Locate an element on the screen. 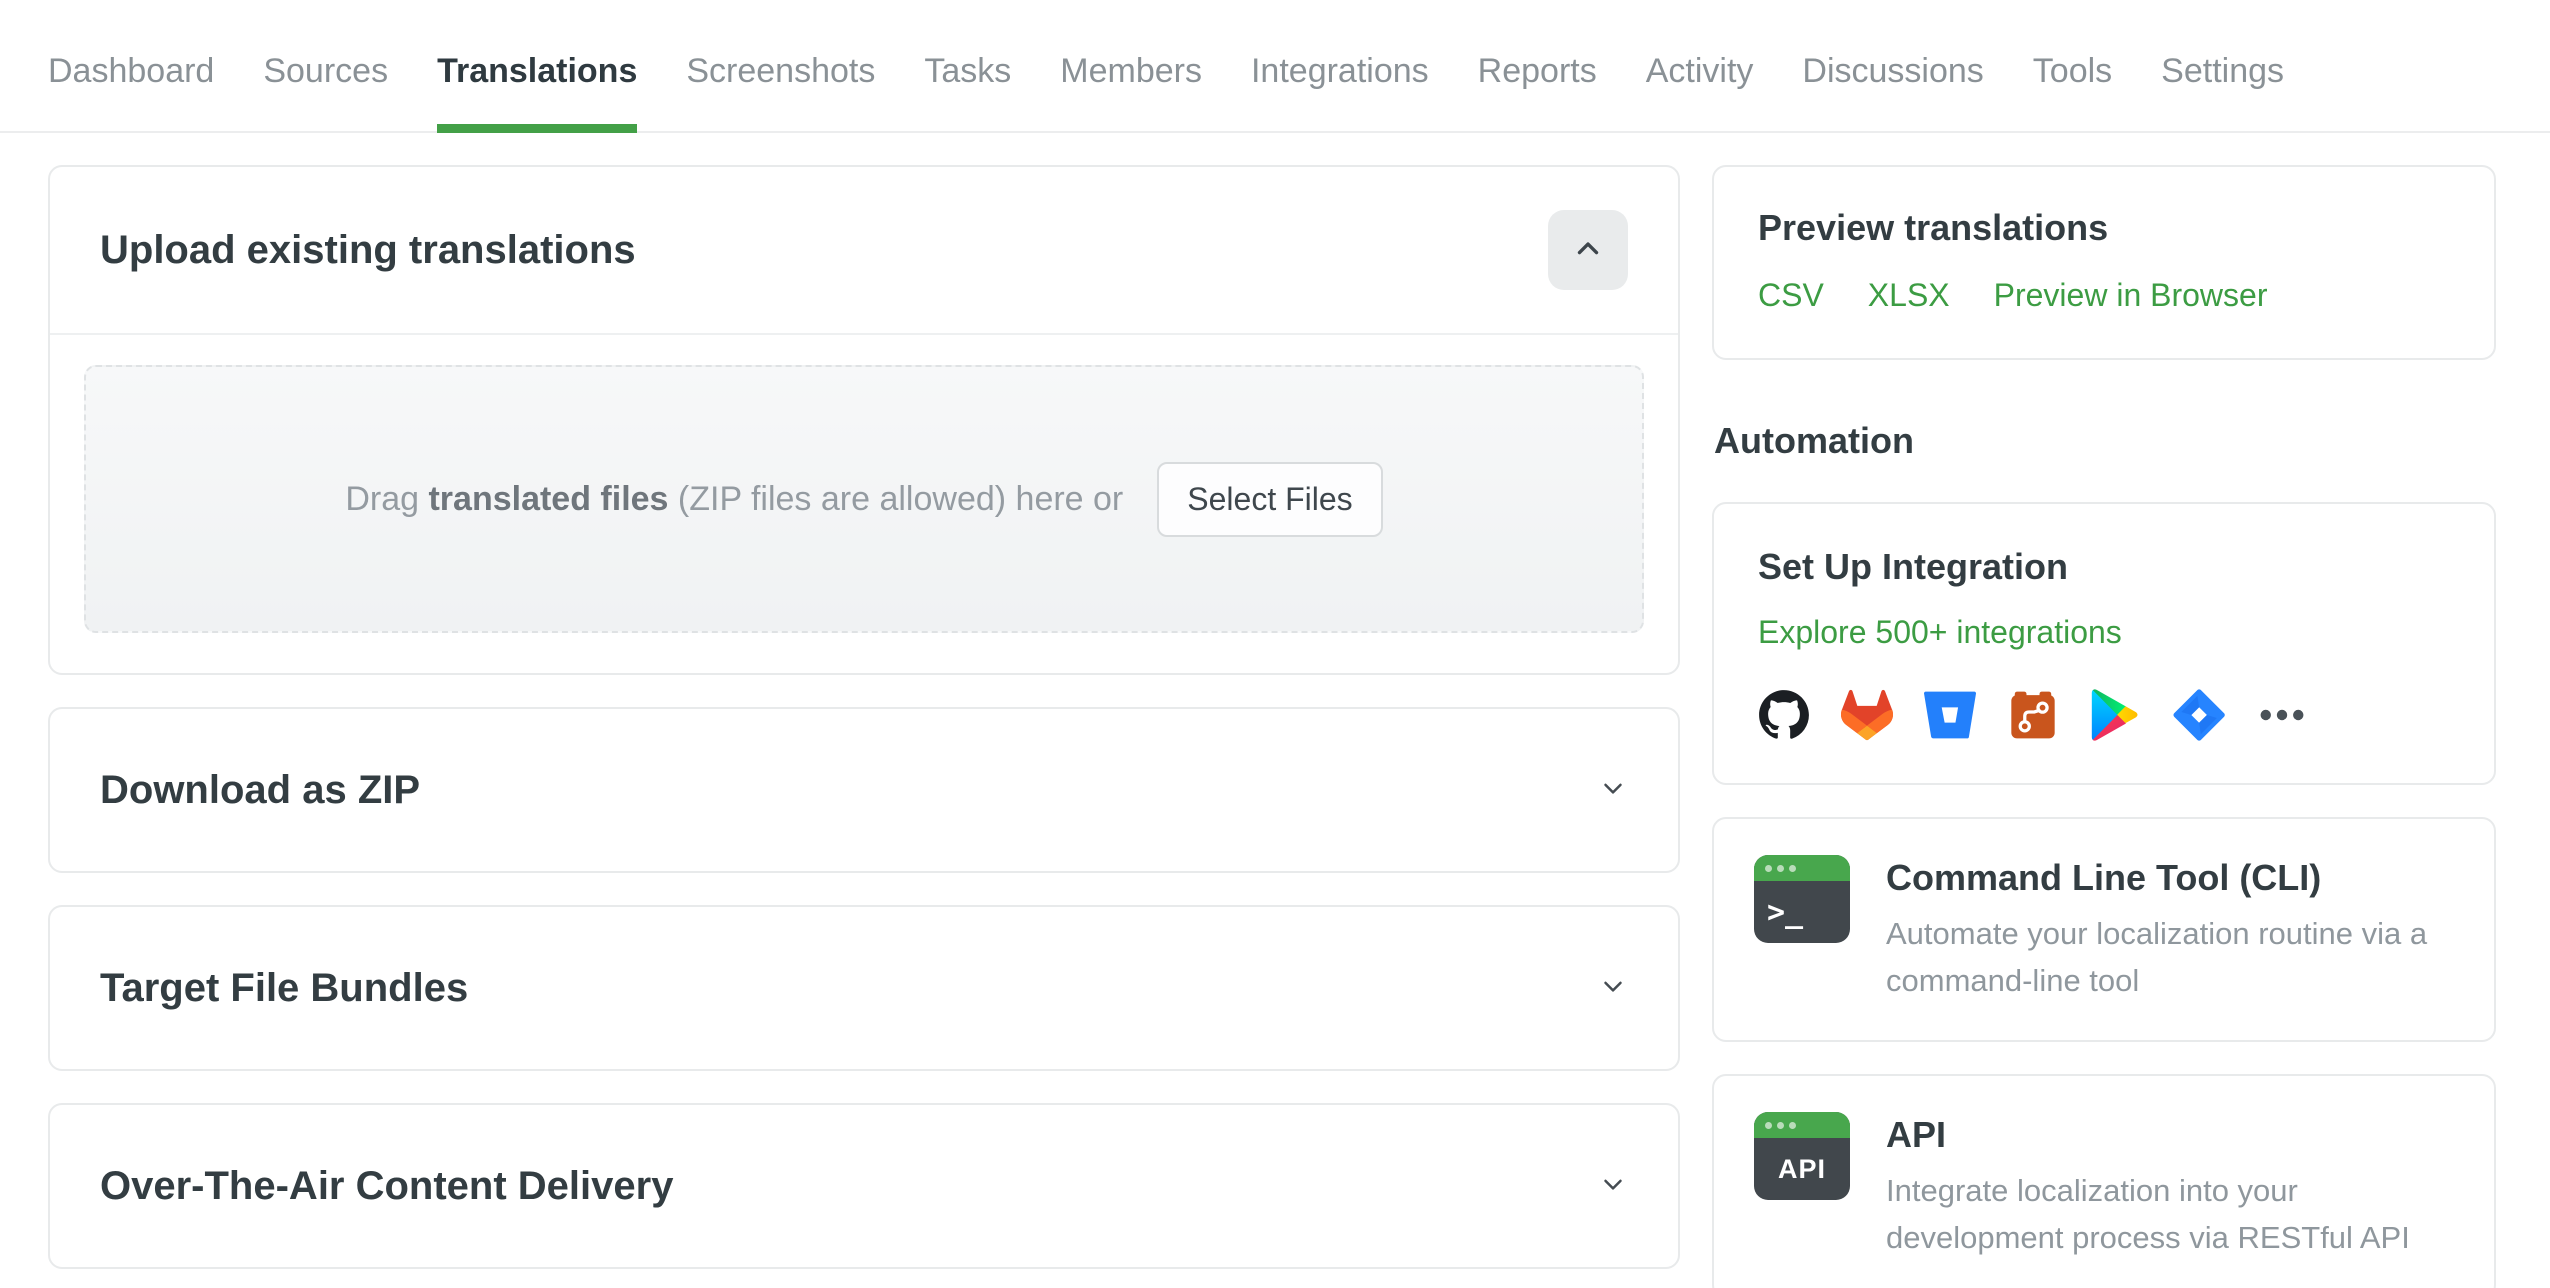 This screenshot has width=2550, height=1288. explore-integrations-link: Explore 500+ integrations is located at coordinates (1940, 632).